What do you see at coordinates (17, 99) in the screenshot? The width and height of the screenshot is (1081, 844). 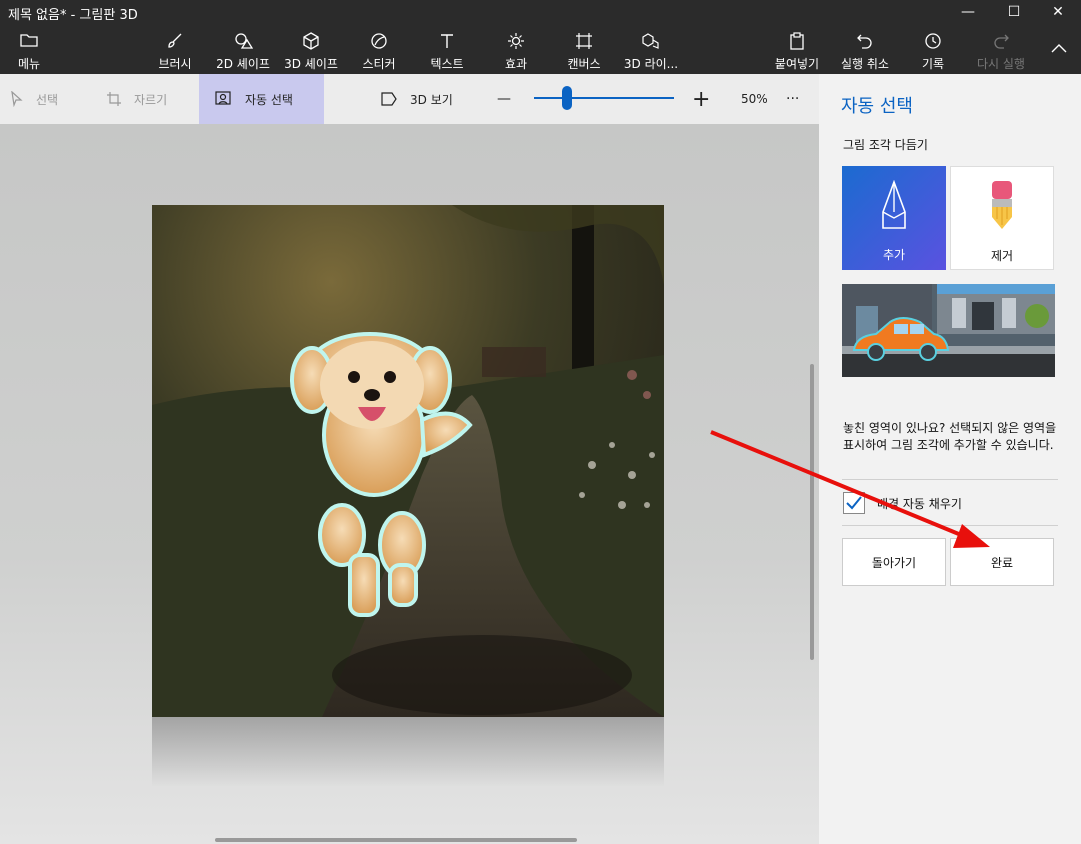 I see `cursor-icon` at bounding box center [17, 99].